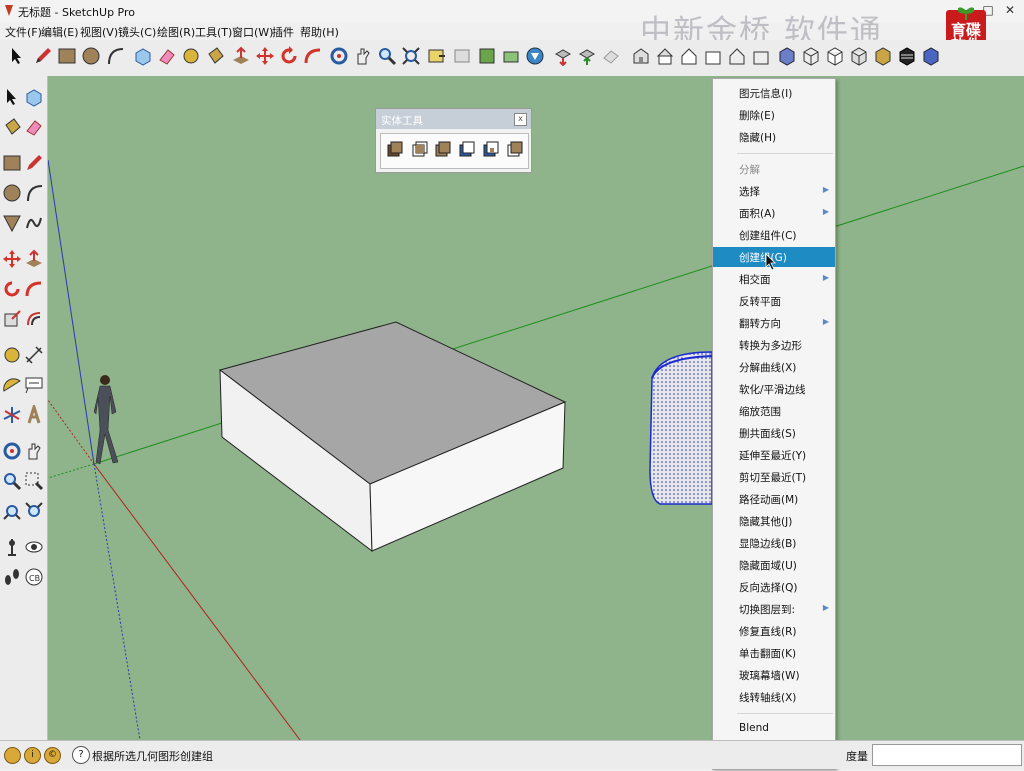 This screenshot has height=771, width=1024. What do you see at coordinates (453, 119) in the screenshot?
I see `solid-tools-header: 实体工具 x` at bounding box center [453, 119].